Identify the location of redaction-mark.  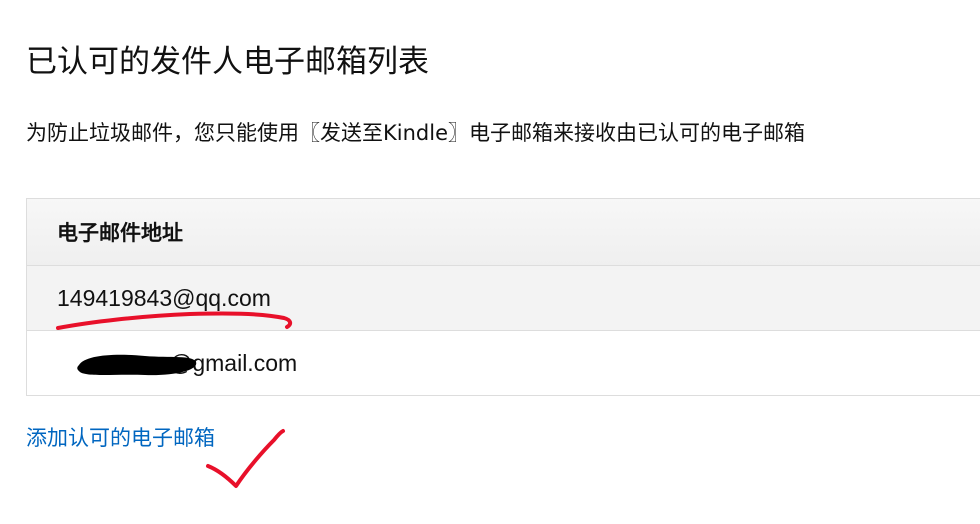
(137, 365).